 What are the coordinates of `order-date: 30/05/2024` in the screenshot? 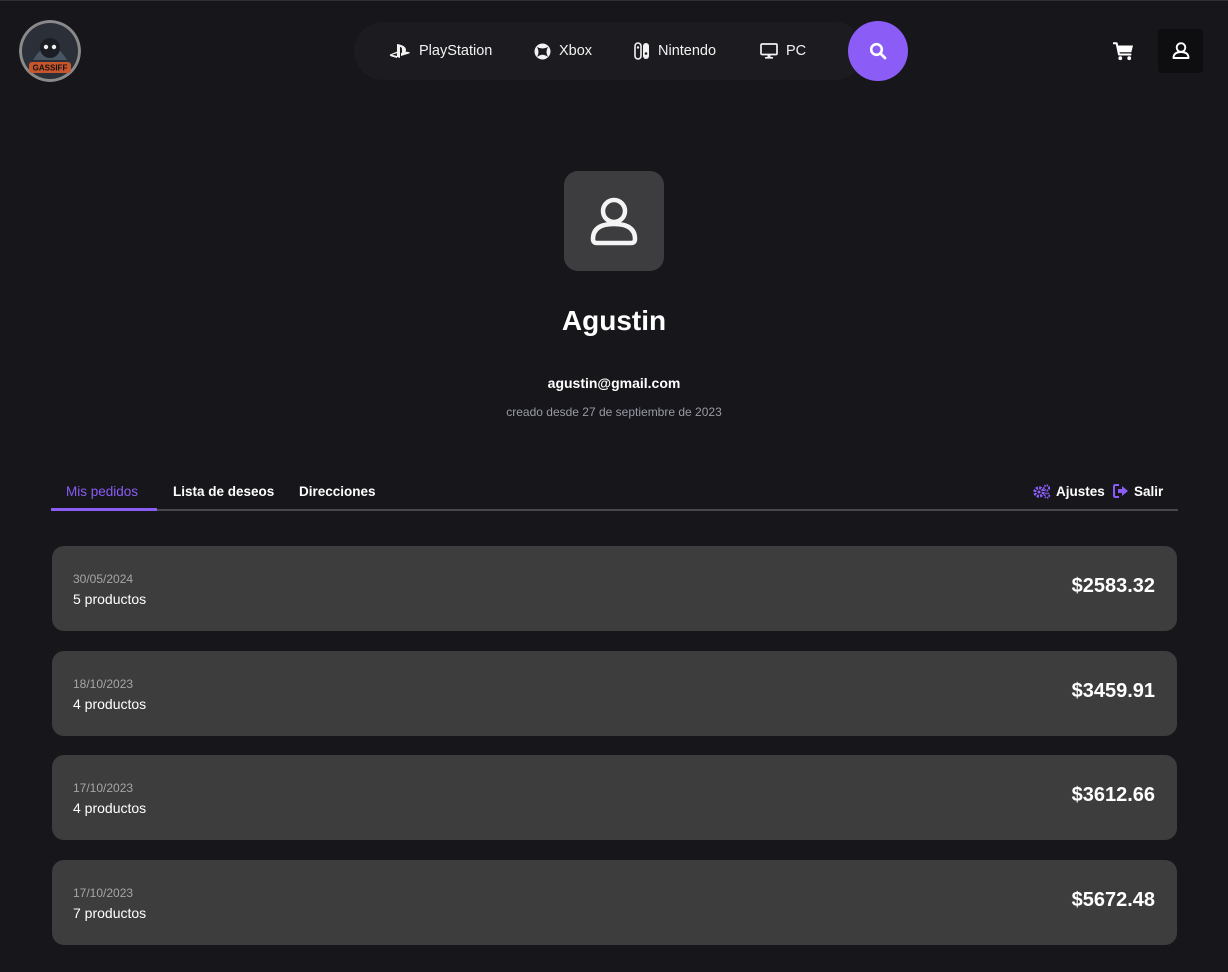 It's located at (103, 579).